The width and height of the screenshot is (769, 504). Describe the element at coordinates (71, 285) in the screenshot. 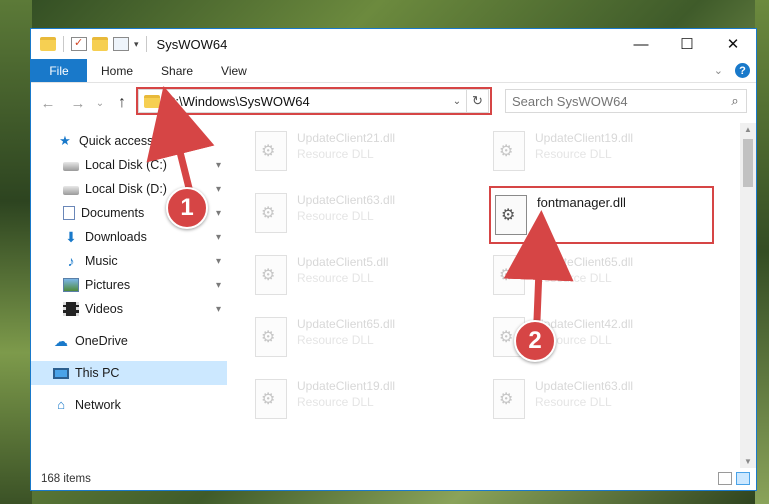

I see `picture-icon` at that location.